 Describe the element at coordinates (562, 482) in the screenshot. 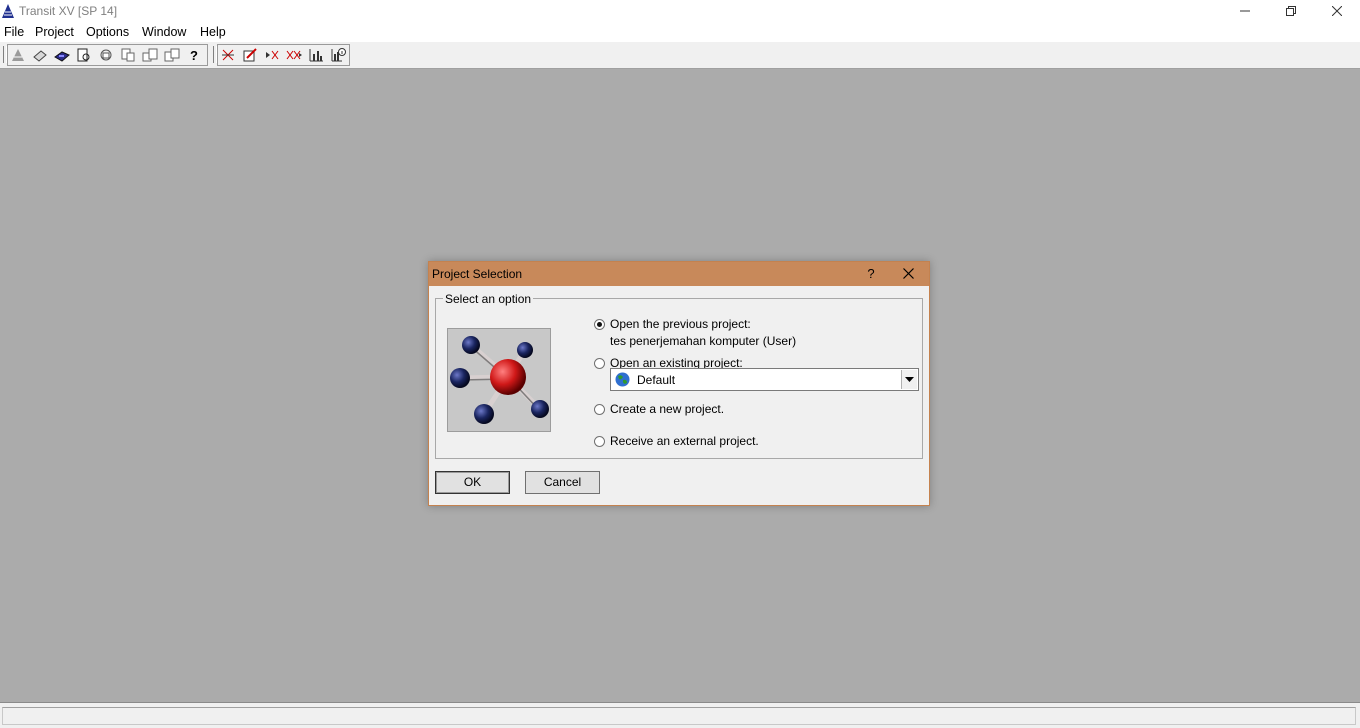

I see `cancel-button: Cancel` at that location.